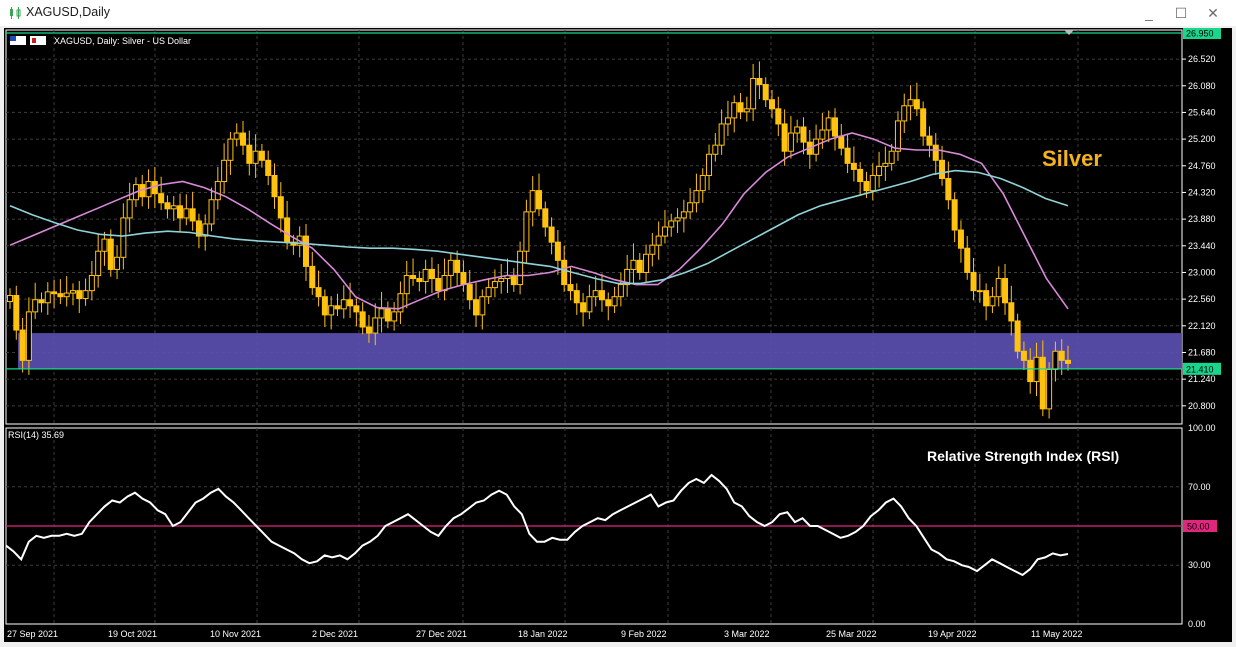 The width and height of the screenshot is (1236, 647). What do you see at coordinates (1213, 13) in the screenshot?
I see `close-button: ✕` at bounding box center [1213, 13].